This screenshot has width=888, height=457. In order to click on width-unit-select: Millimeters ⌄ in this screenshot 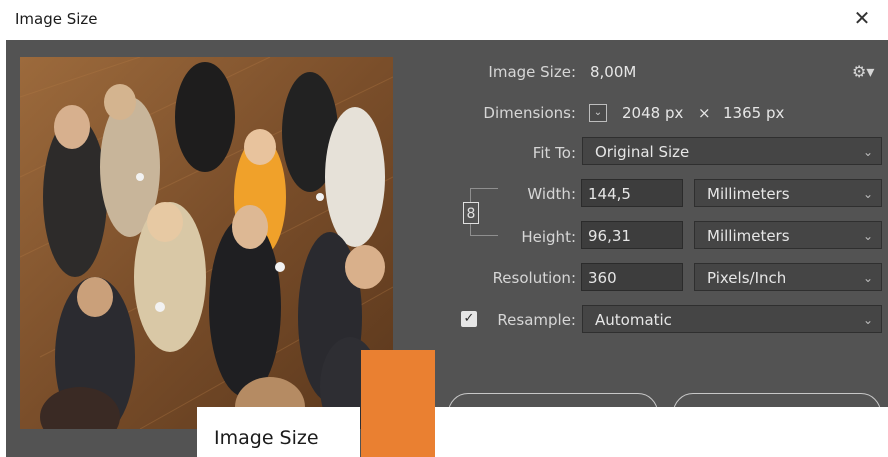, I will do `click(788, 193)`.